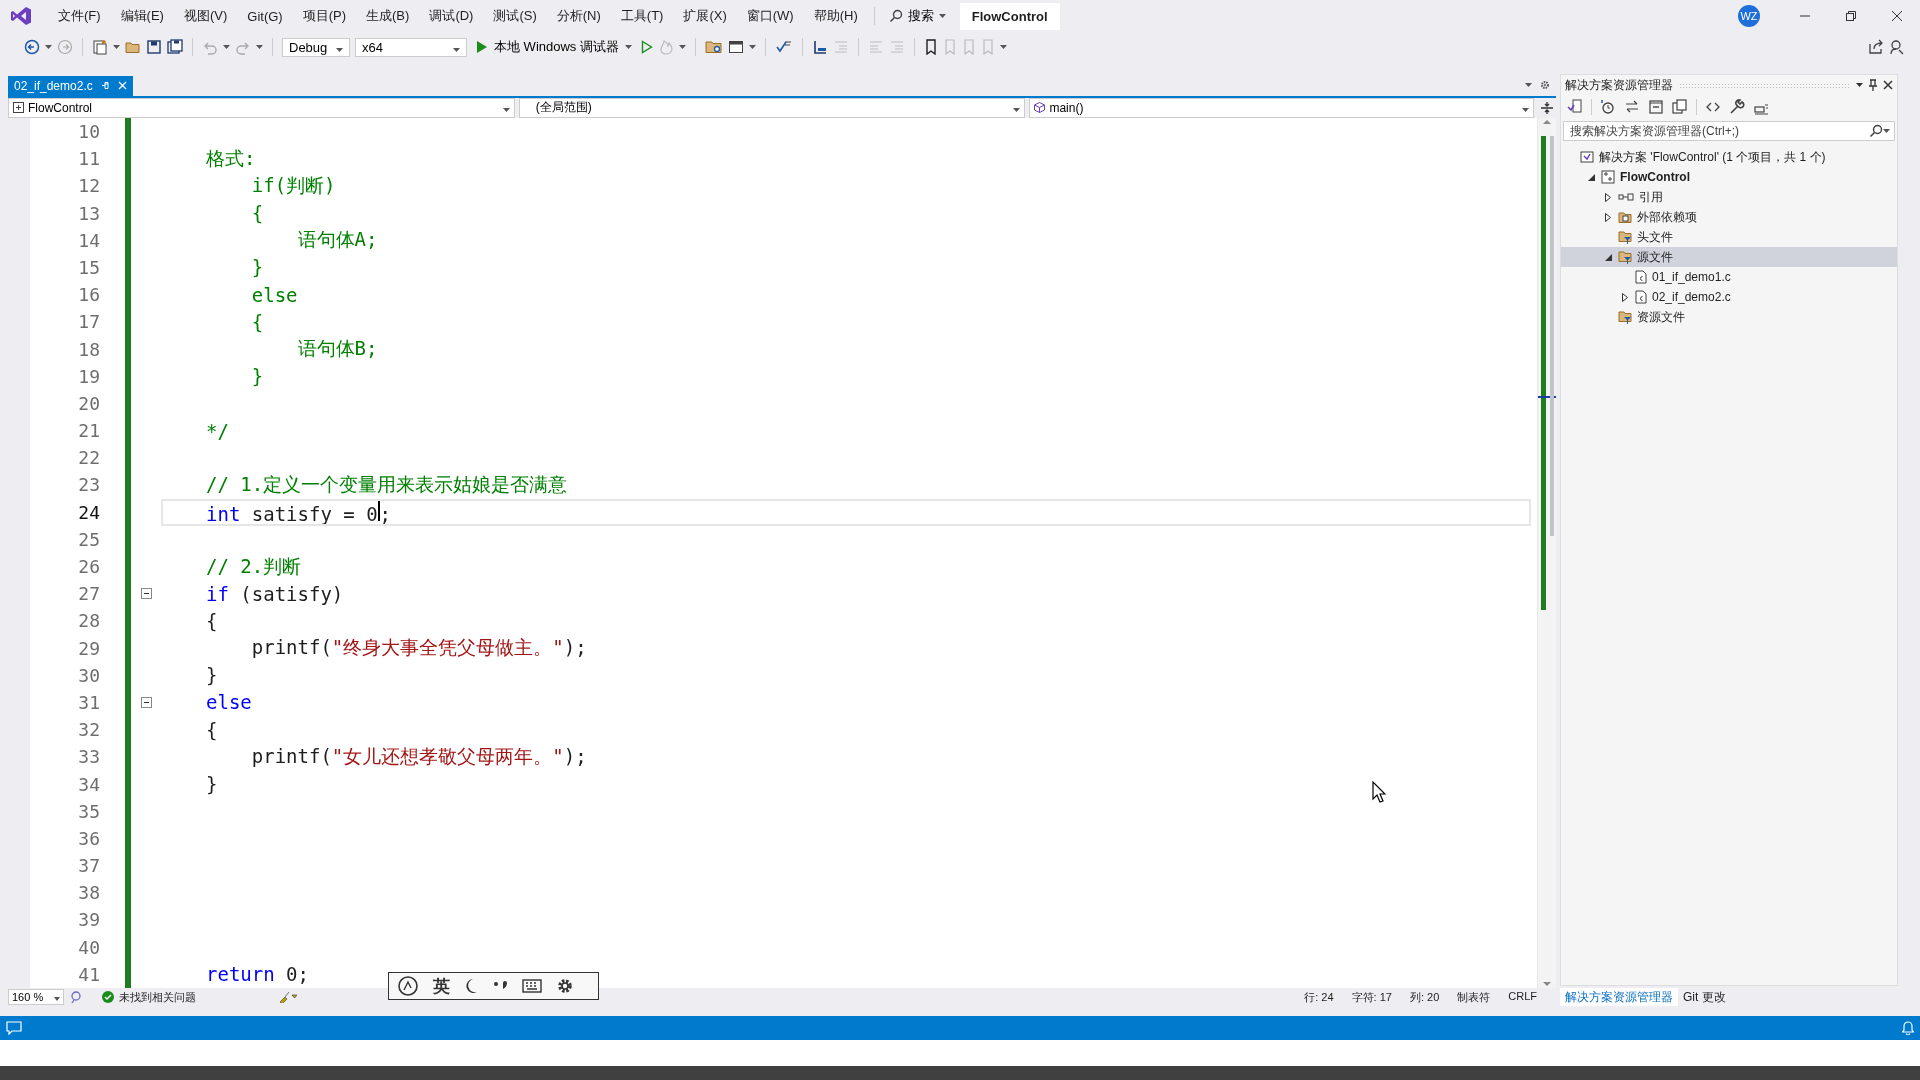  I want to click on cube-icon, so click(1040, 108).